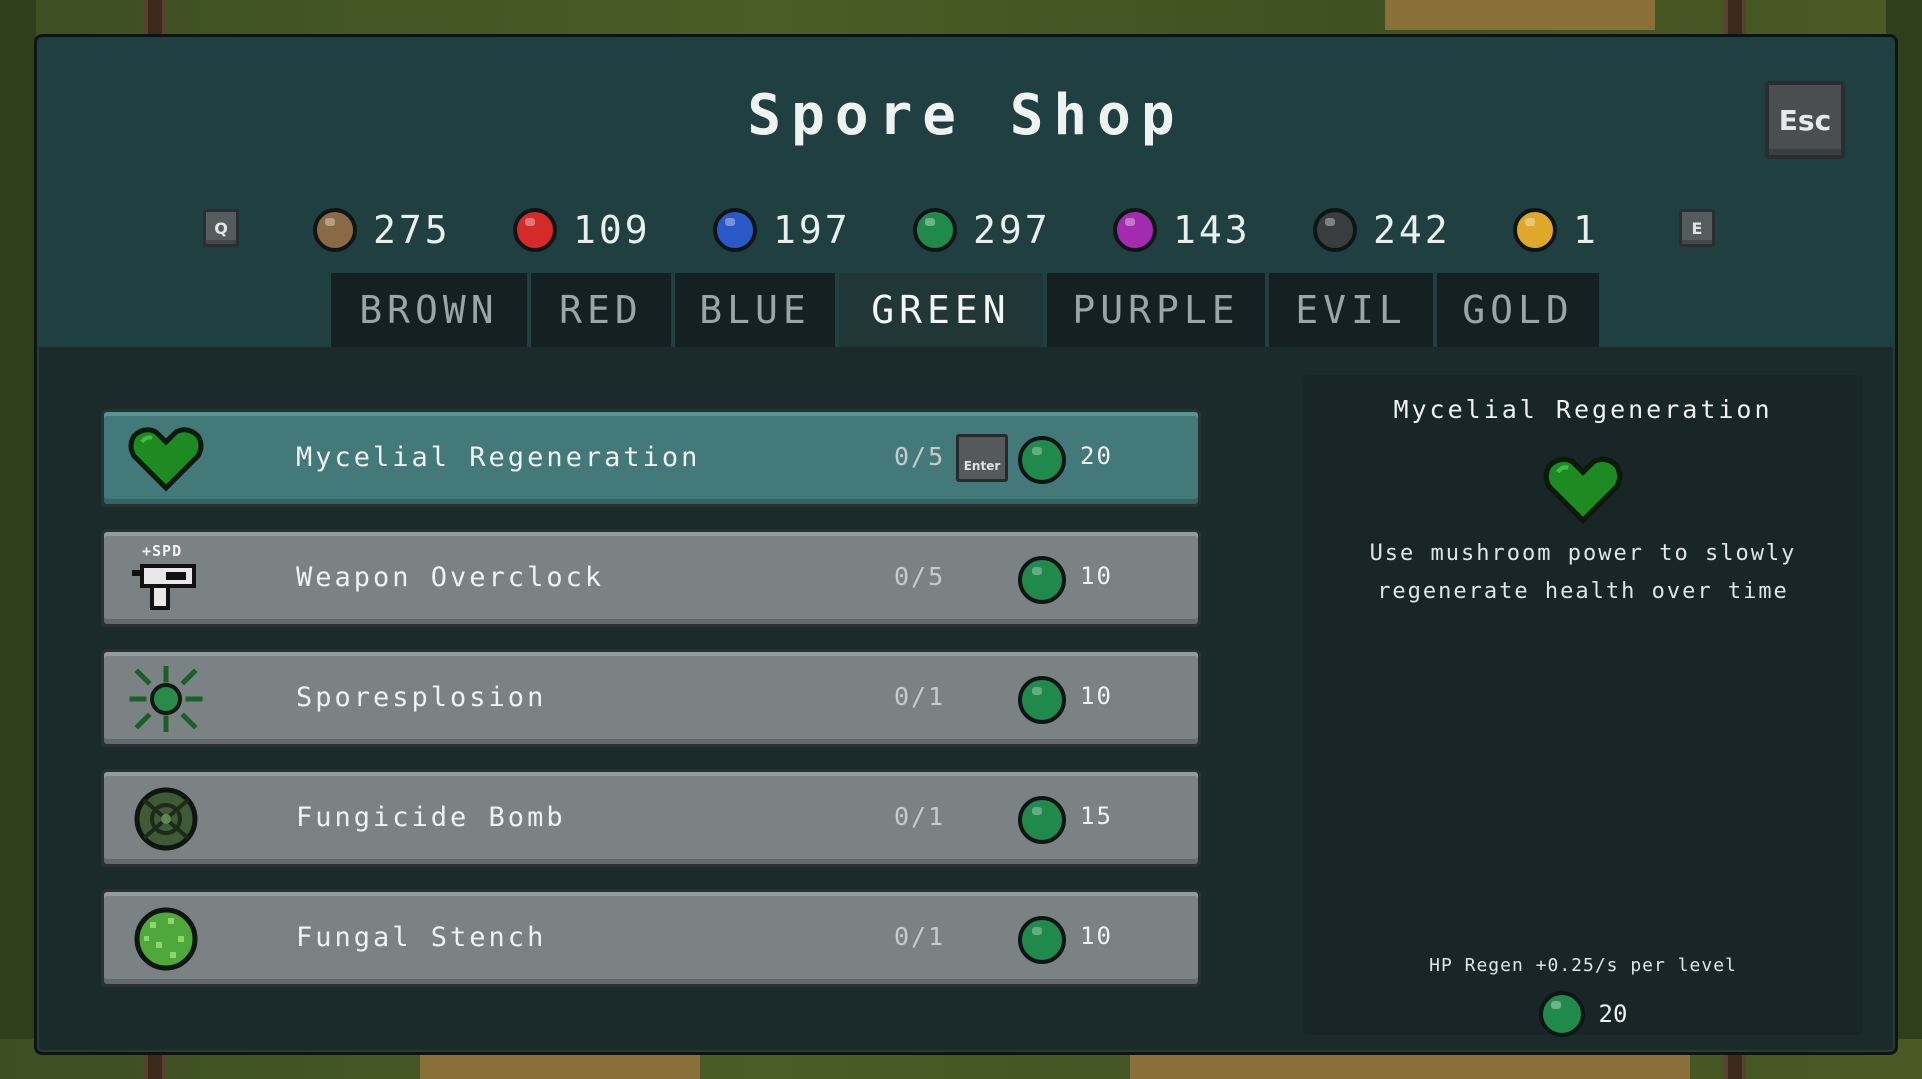 This screenshot has width=1922, height=1079. What do you see at coordinates (1518, 310) in the screenshot?
I see `tab-gold: GOLD` at bounding box center [1518, 310].